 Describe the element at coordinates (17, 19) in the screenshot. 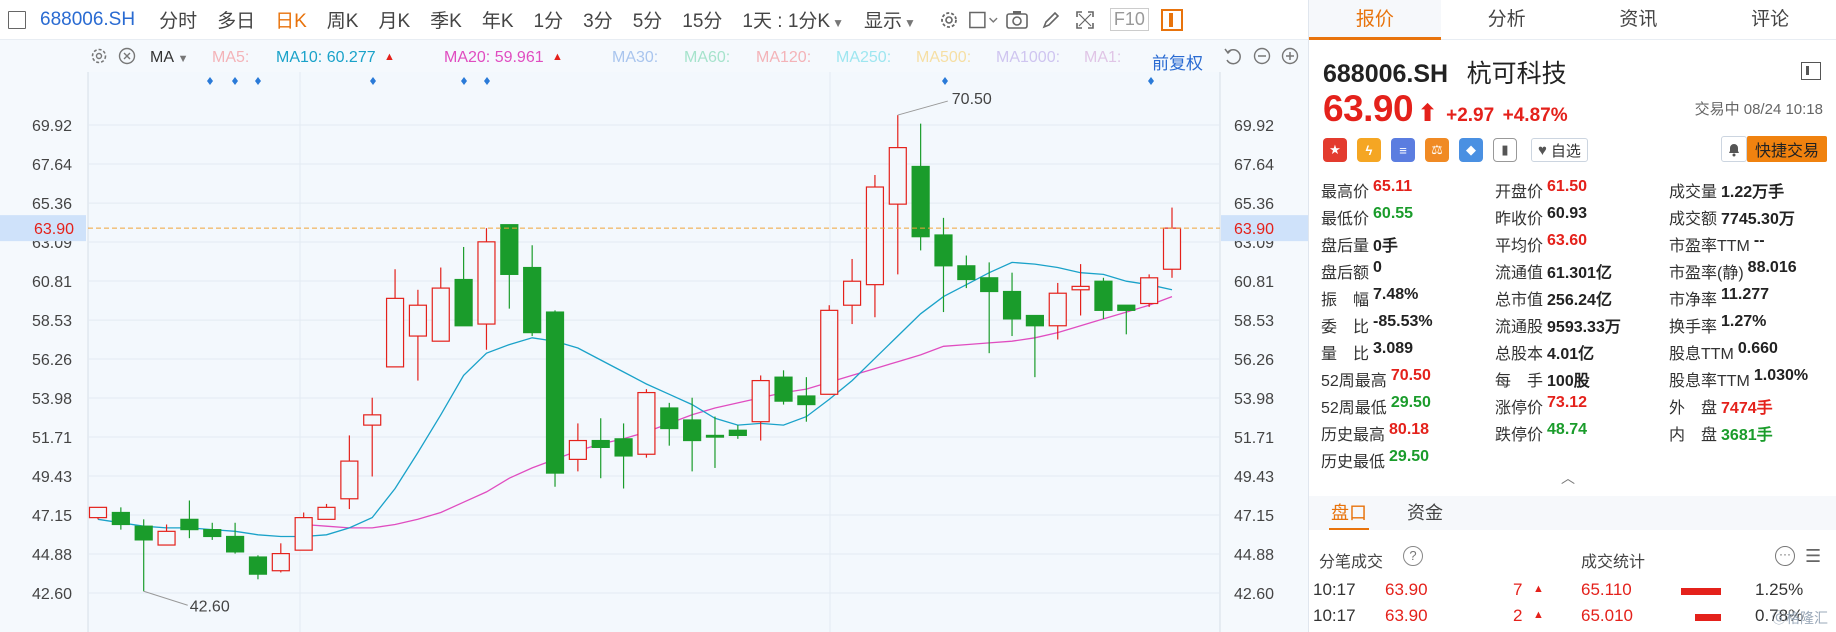

I see `sidebar-toggle-icon` at that location.